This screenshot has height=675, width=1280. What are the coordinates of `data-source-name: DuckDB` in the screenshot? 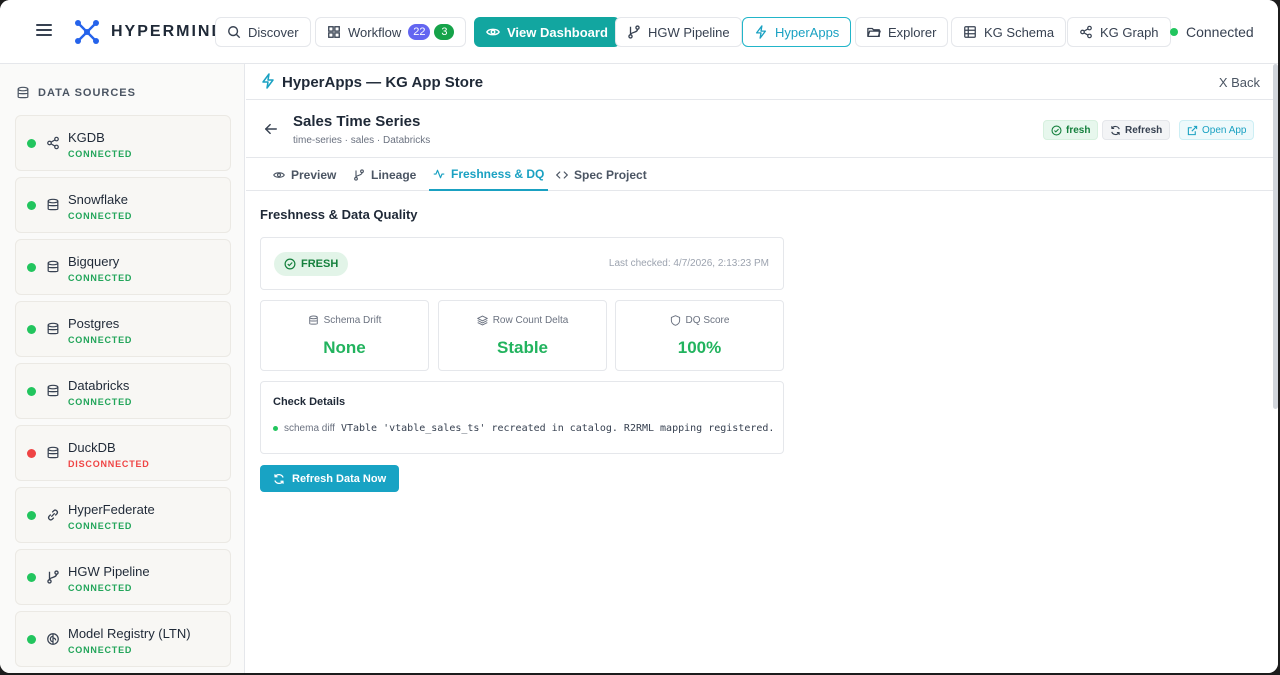 It's located at (92, 447).